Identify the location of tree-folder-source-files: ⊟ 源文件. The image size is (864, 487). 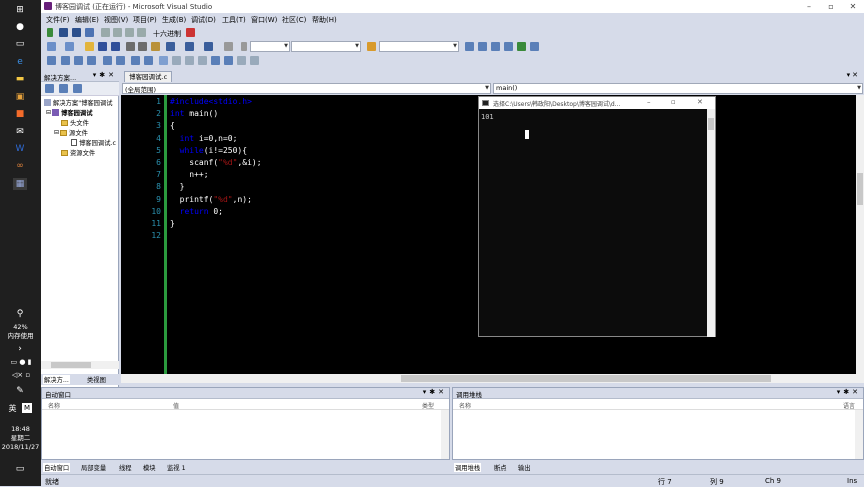
(71, 132).